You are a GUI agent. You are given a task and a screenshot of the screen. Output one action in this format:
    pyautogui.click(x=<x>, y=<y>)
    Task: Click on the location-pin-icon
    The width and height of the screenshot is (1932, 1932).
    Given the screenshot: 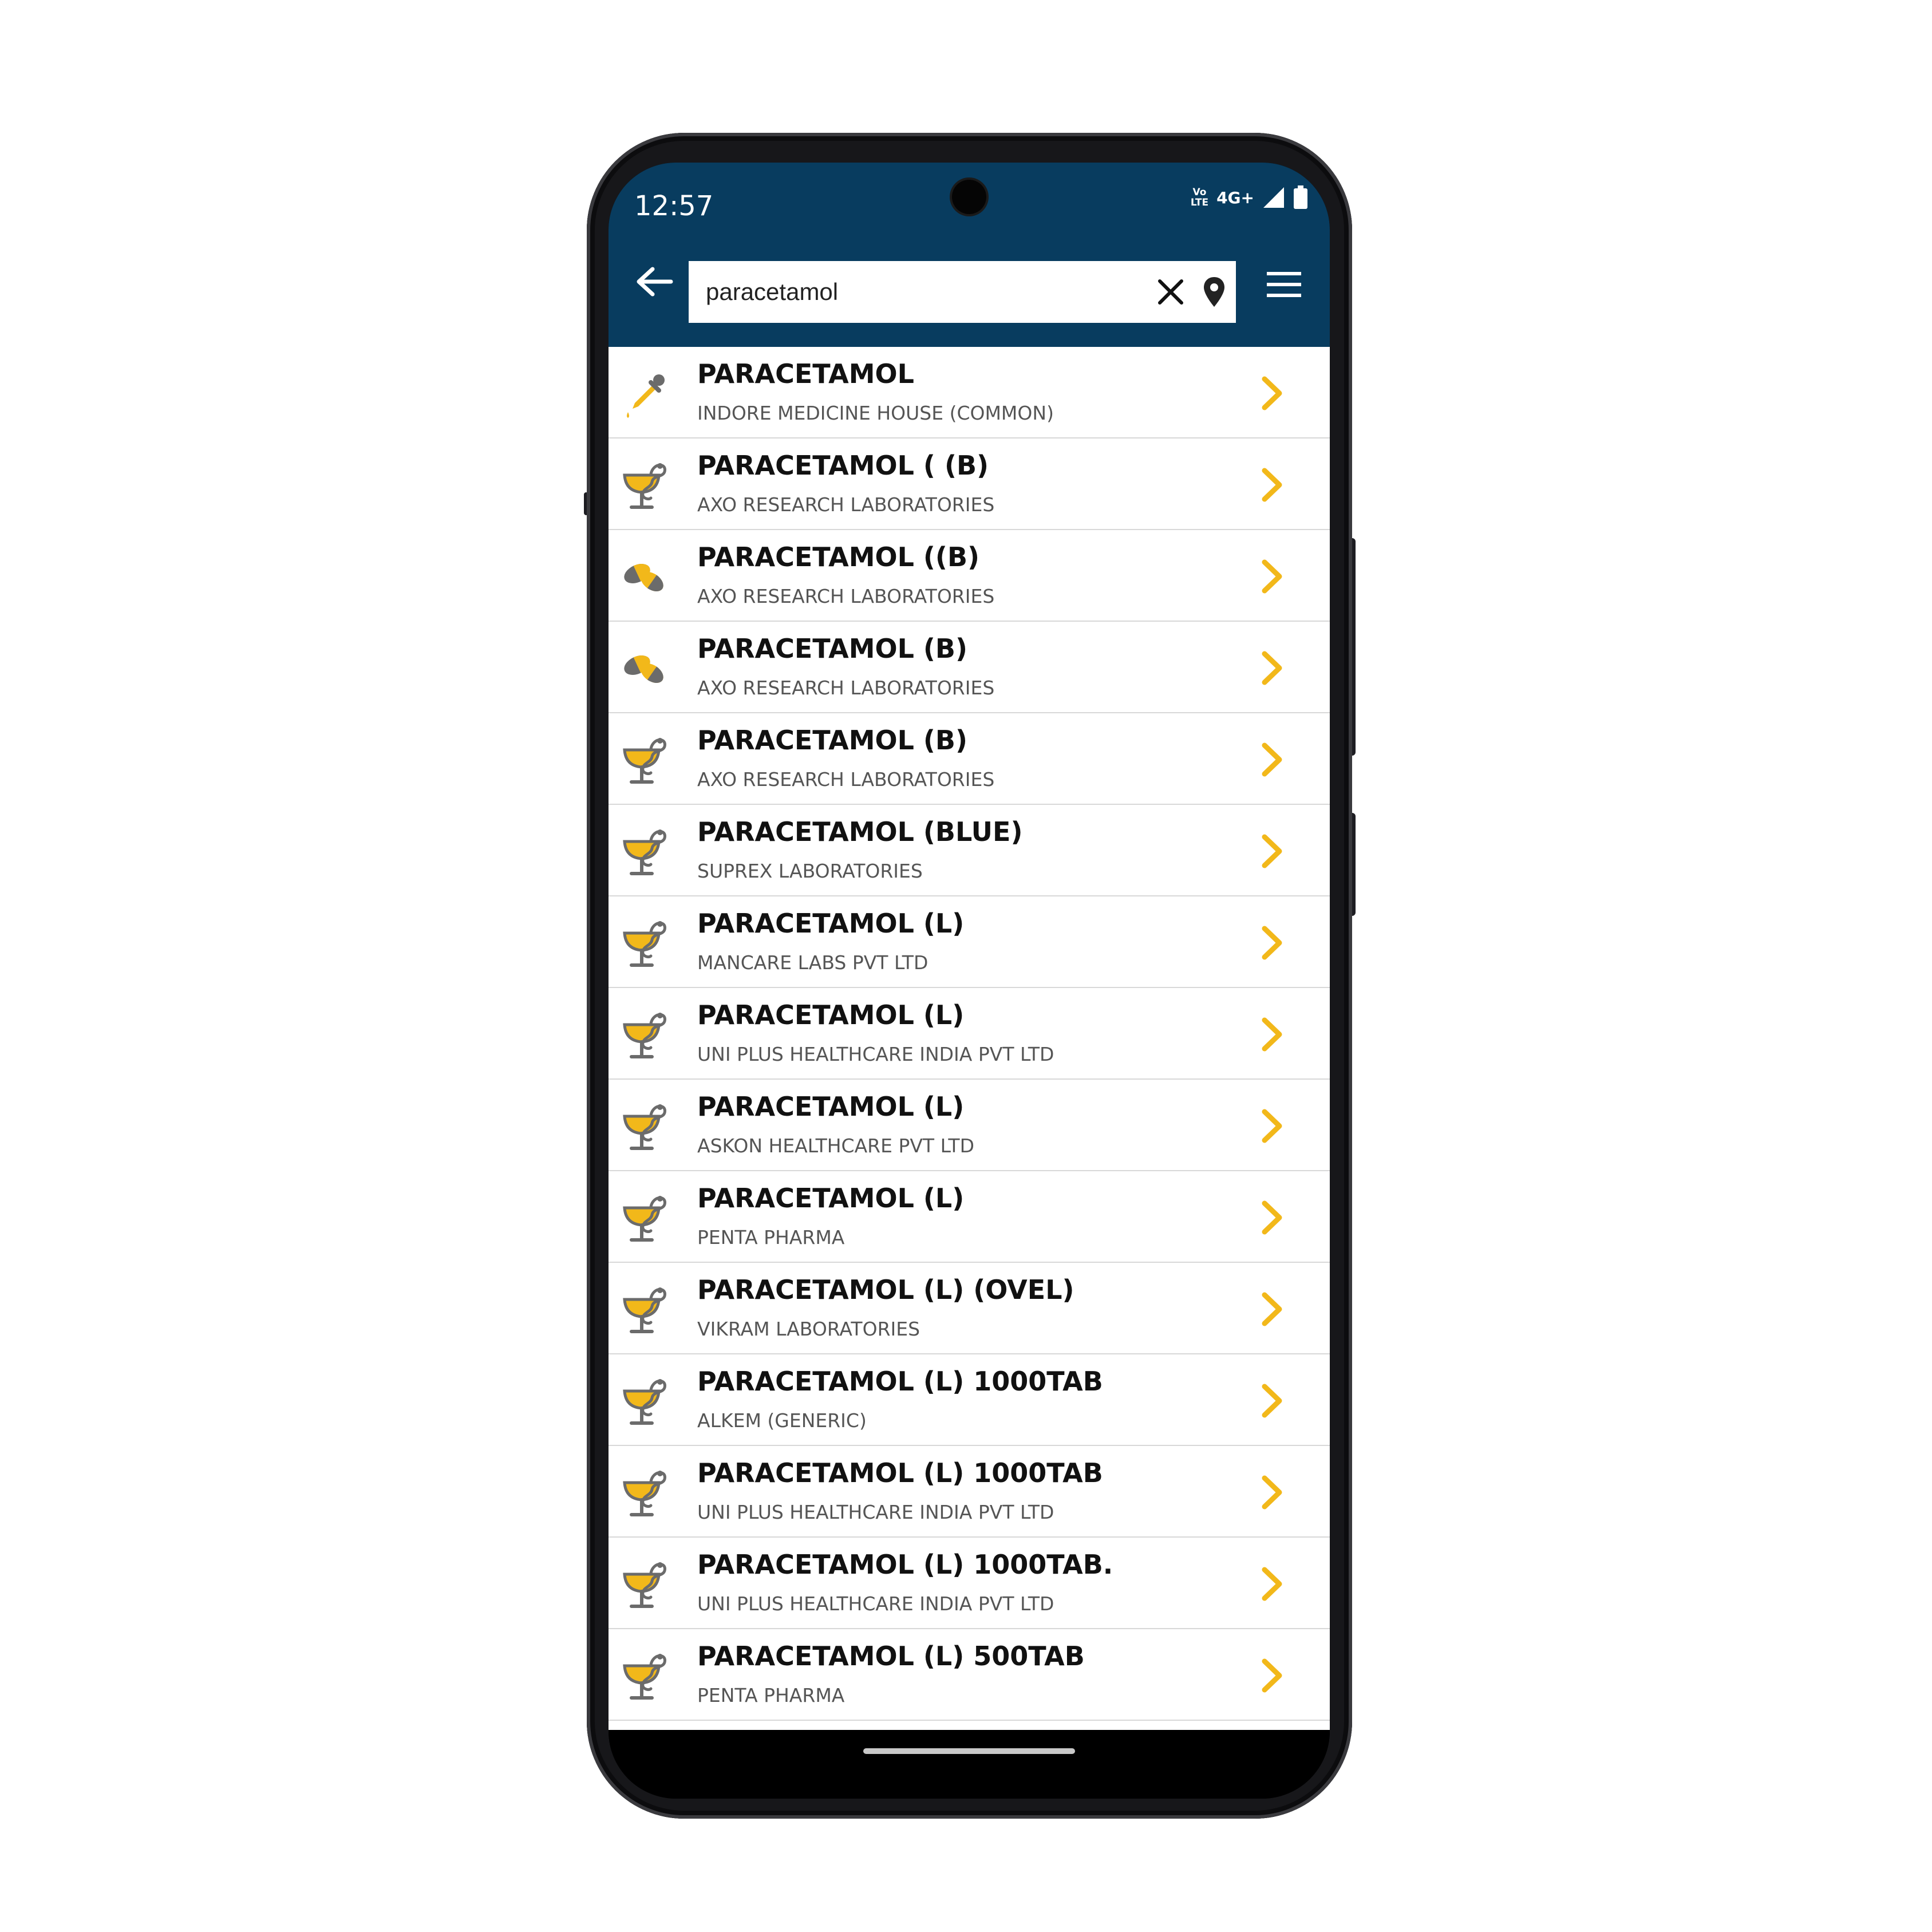 What is the action you would take?
    pyautogui.click(x=1214, y=292)
    